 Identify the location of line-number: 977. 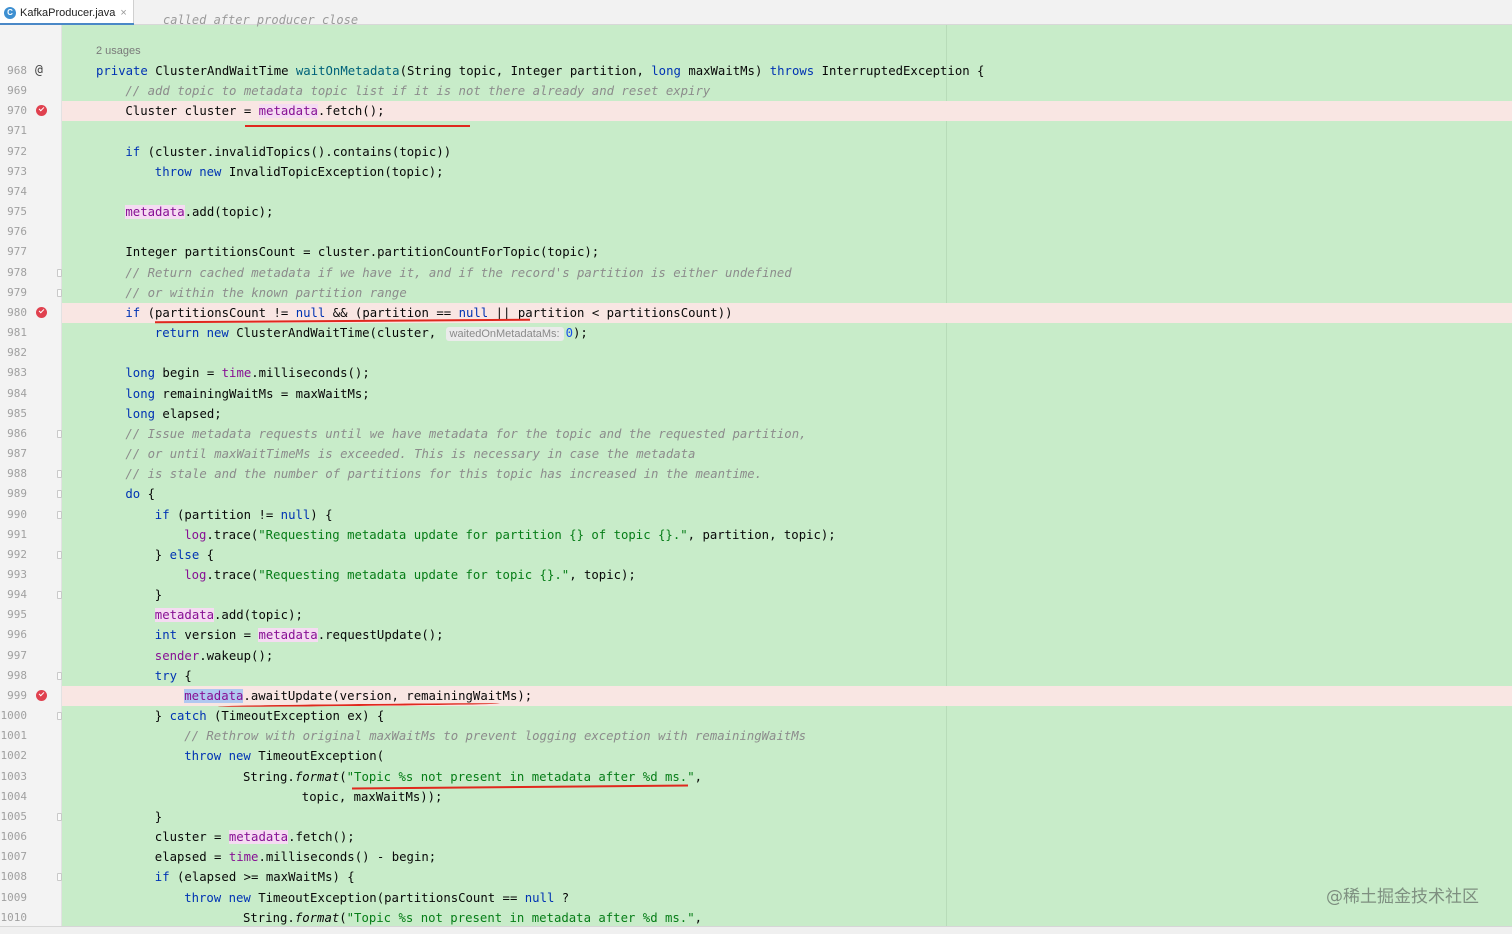
(13, 252).